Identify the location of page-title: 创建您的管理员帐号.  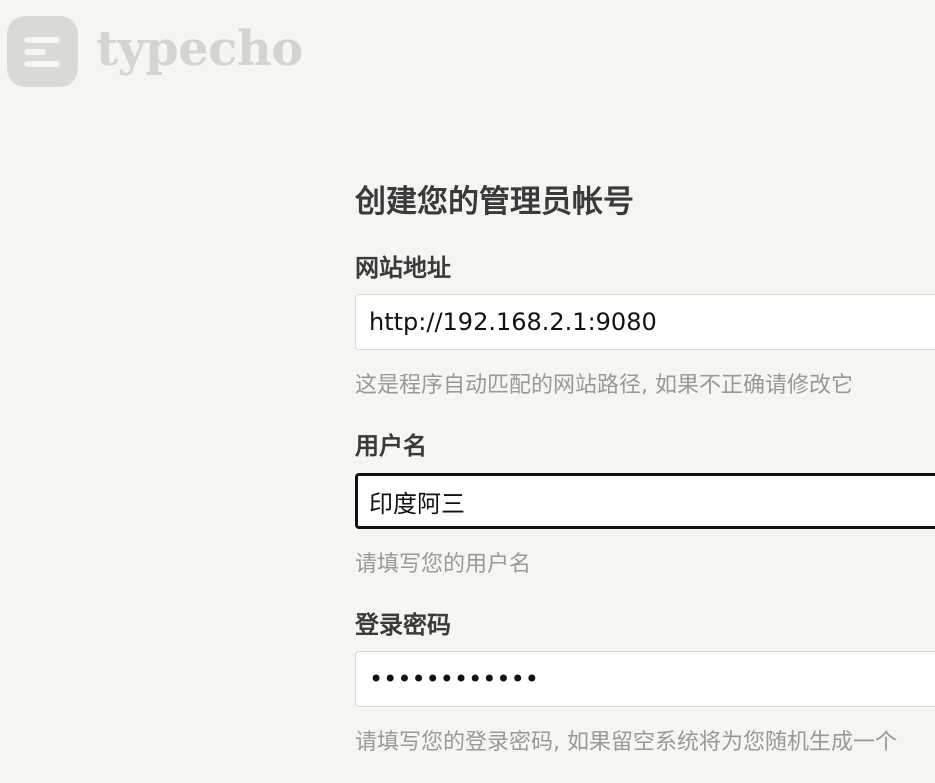
(494, 202).